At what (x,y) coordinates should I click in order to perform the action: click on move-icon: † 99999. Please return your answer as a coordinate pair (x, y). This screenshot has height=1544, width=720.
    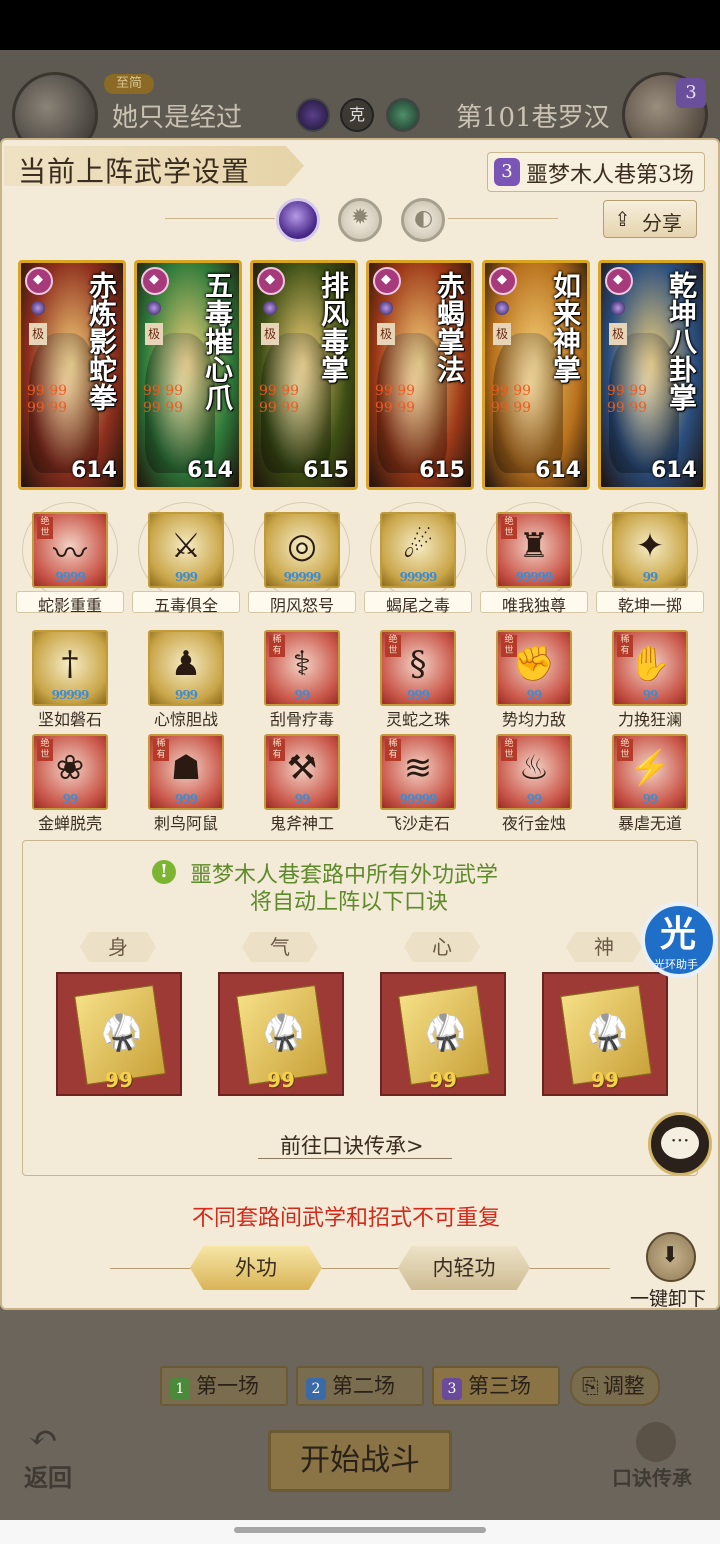
    Looking at the image, I should click on (70, 668).